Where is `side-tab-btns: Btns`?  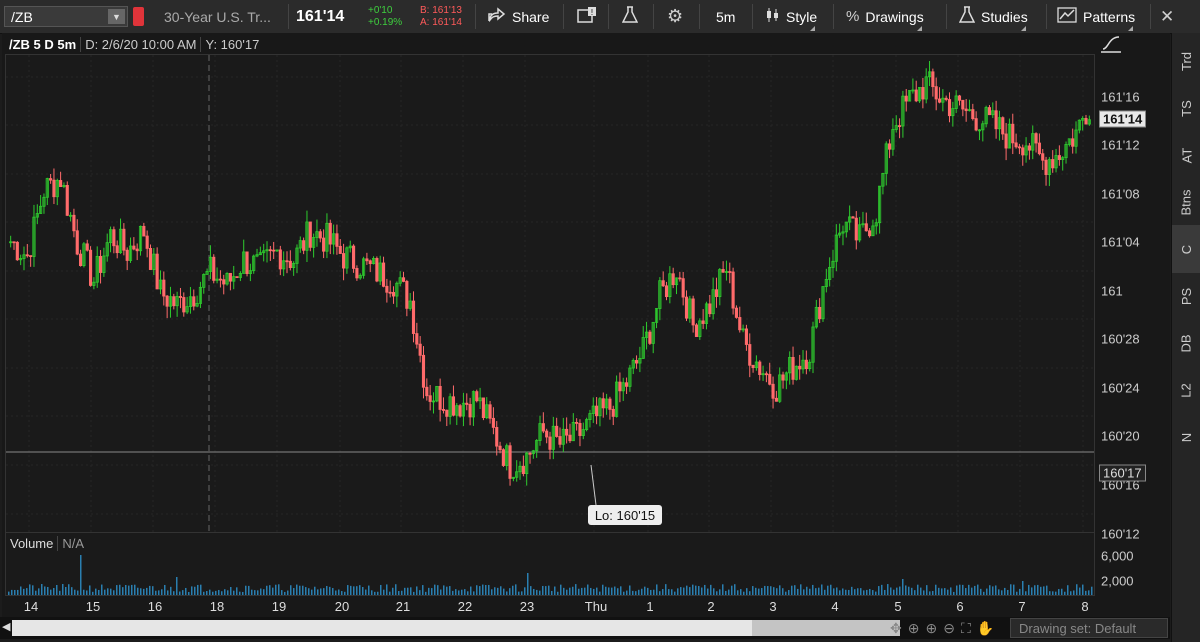
side-tab-btns: Btns is located at coordinates (1186, 202).